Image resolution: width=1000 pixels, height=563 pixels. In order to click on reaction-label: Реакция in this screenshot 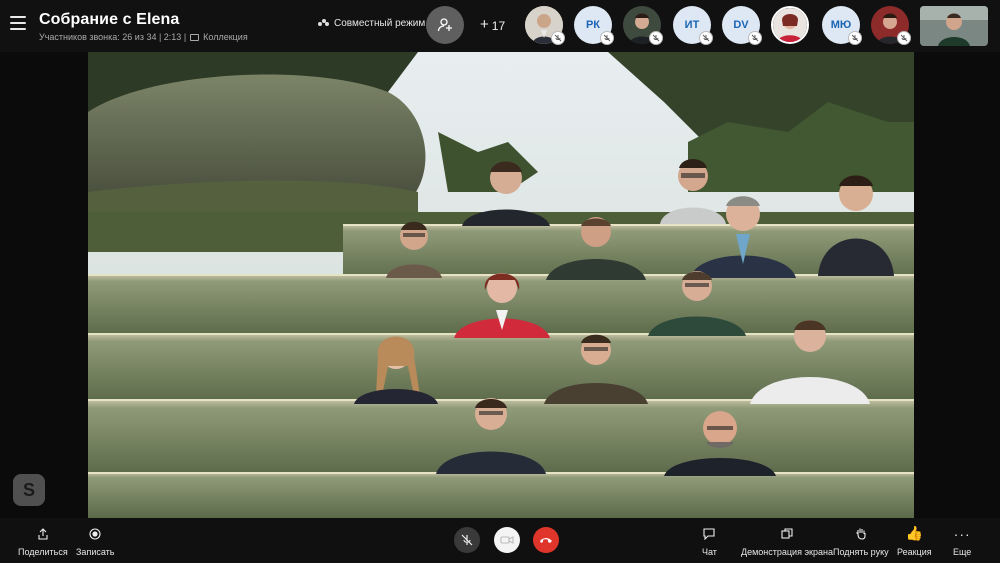, I will do `click(914, 552)`.